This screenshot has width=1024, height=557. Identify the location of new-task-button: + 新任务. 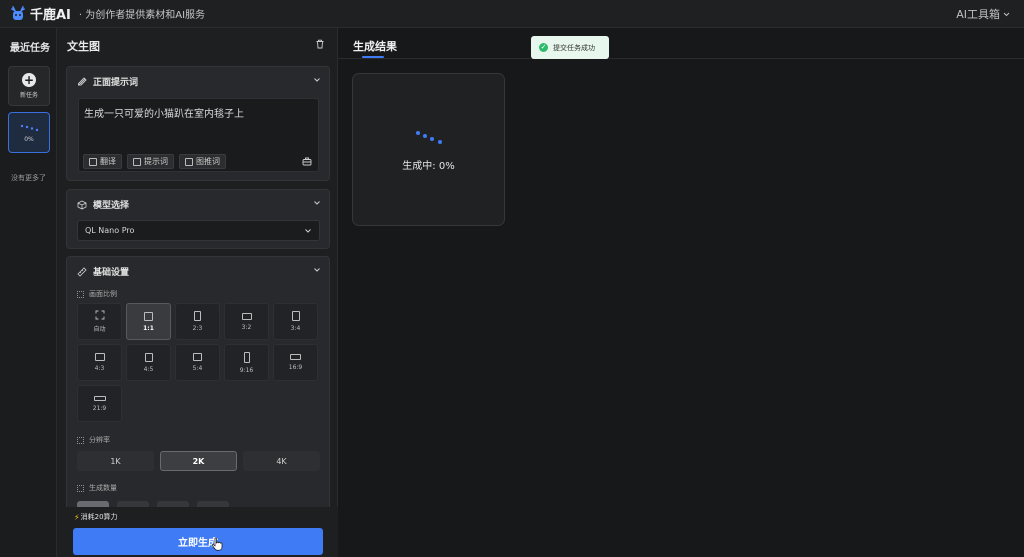
(29, 86).